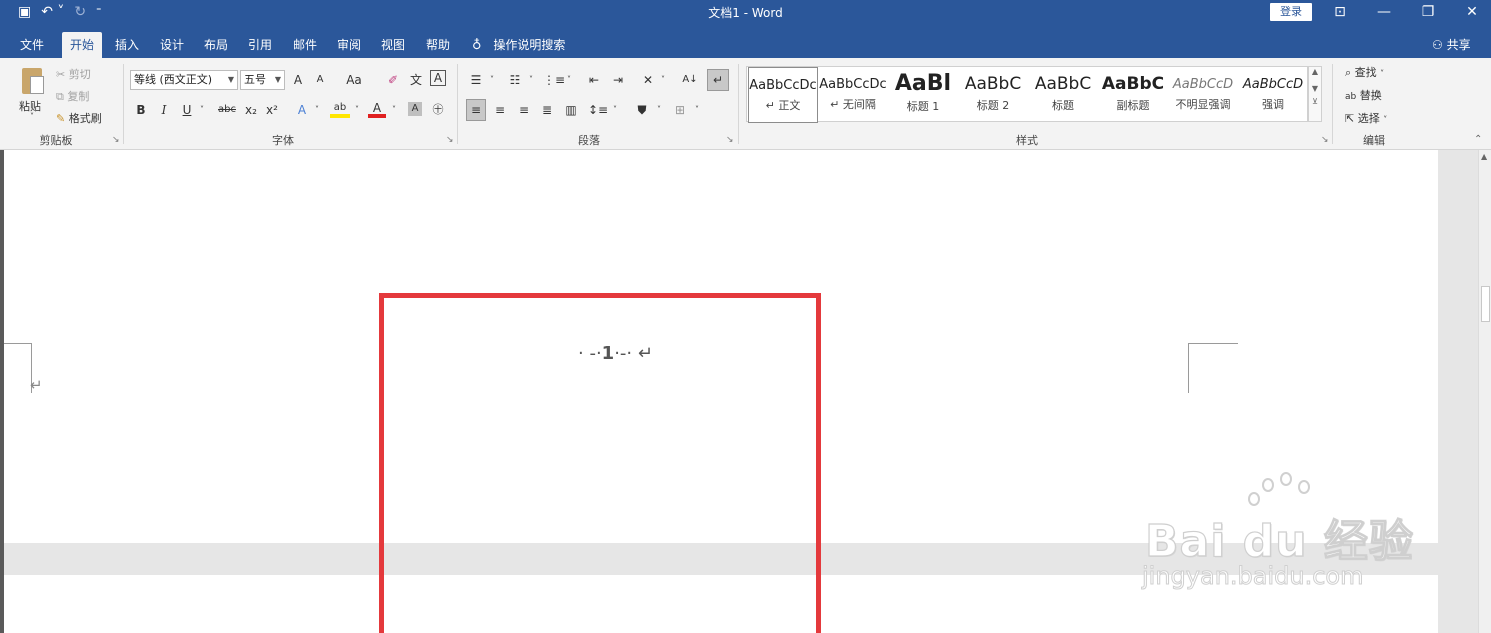  I want to click on login-button: 登录, so click(1291, 12).